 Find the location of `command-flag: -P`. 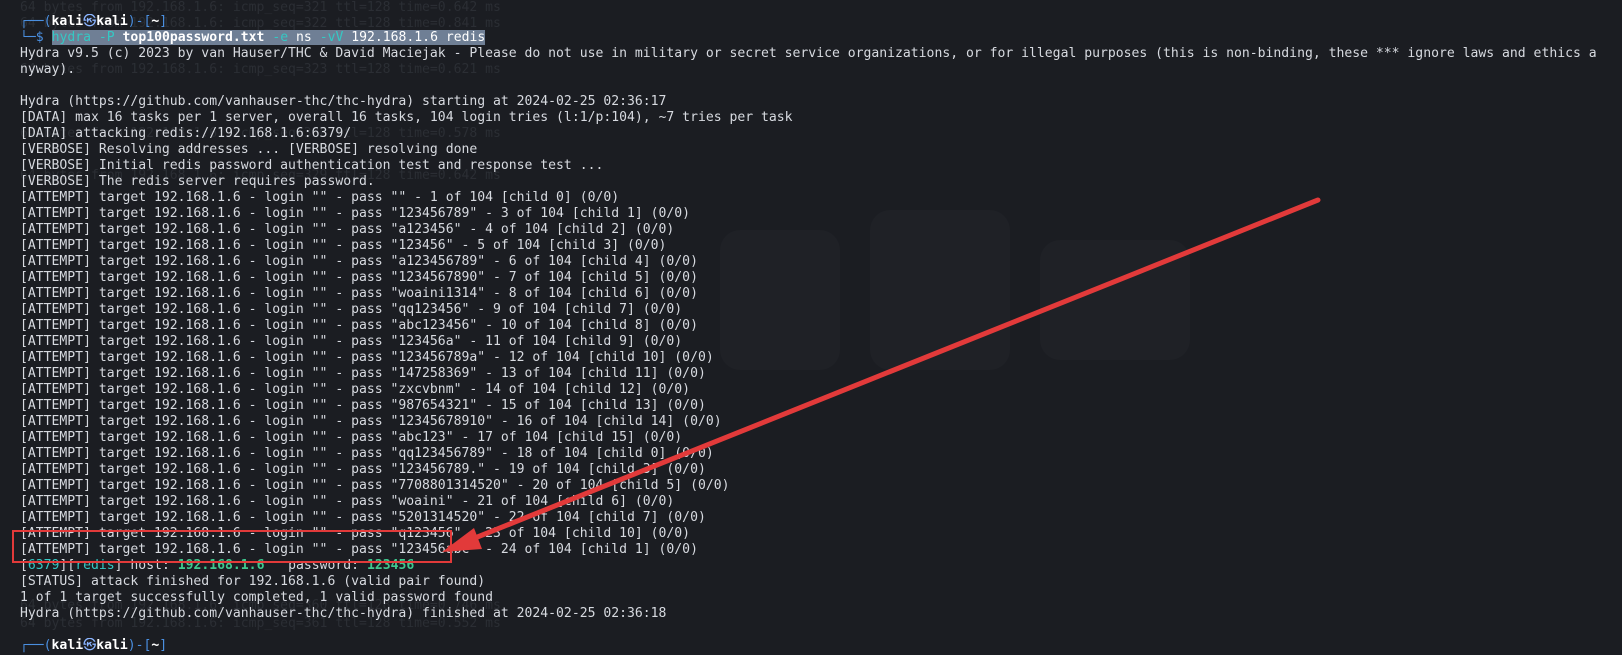

command-flag: -P is located at coordinates (106, 37).